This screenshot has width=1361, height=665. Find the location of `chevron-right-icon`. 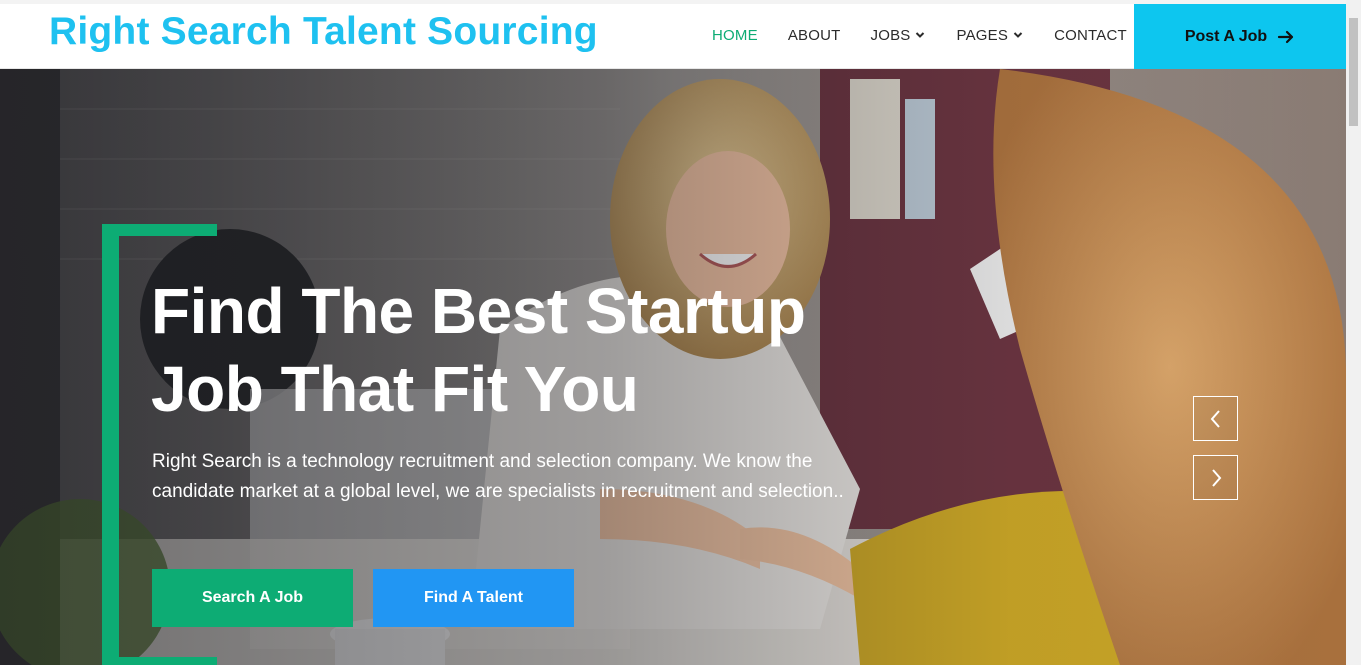

chevron-right-icon is located at coordinates (1216, 477).